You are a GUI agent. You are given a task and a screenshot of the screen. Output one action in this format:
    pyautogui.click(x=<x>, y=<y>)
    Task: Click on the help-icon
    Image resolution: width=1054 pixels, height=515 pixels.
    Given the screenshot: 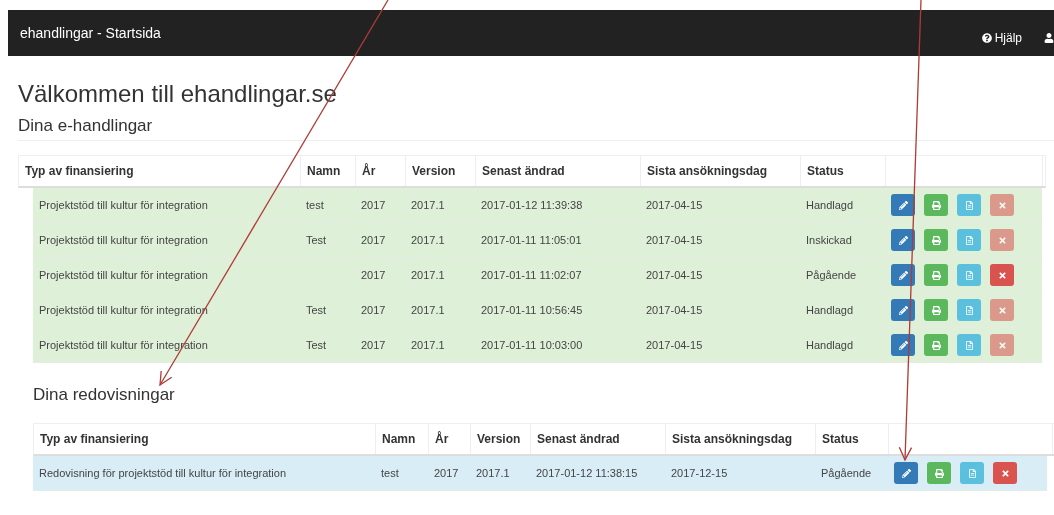 What is the action you would take?
    pyautogui.click(x=986, y=38)
    